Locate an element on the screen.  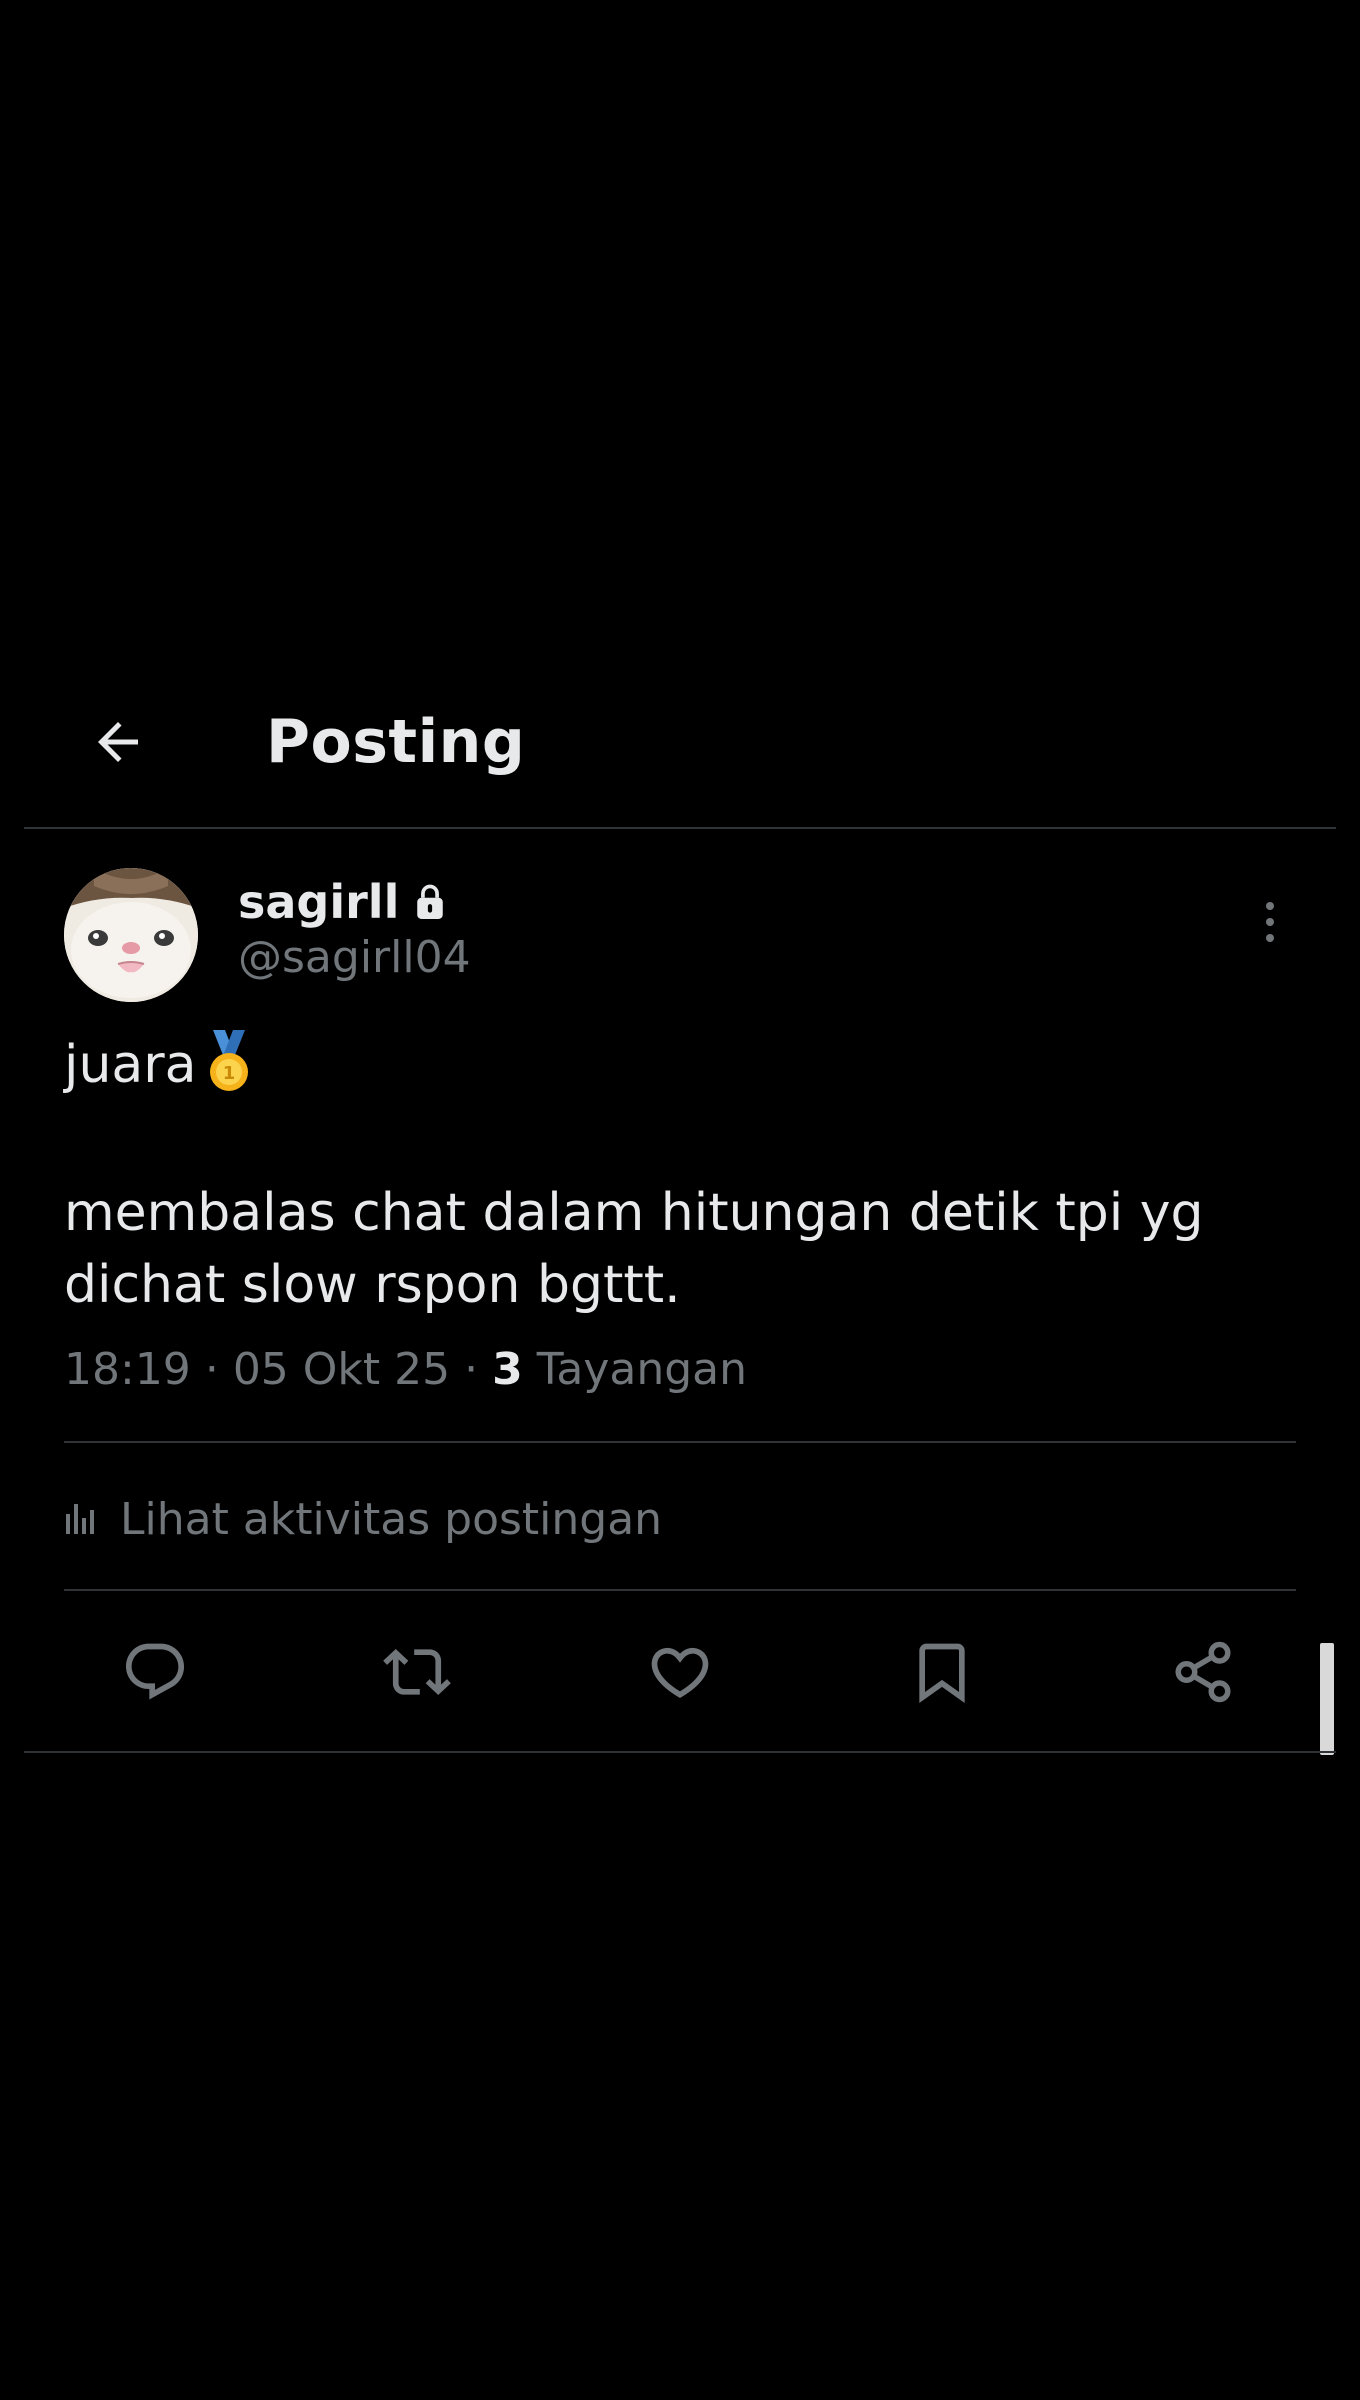
activity-divider is located at coordinates (680, 1590).